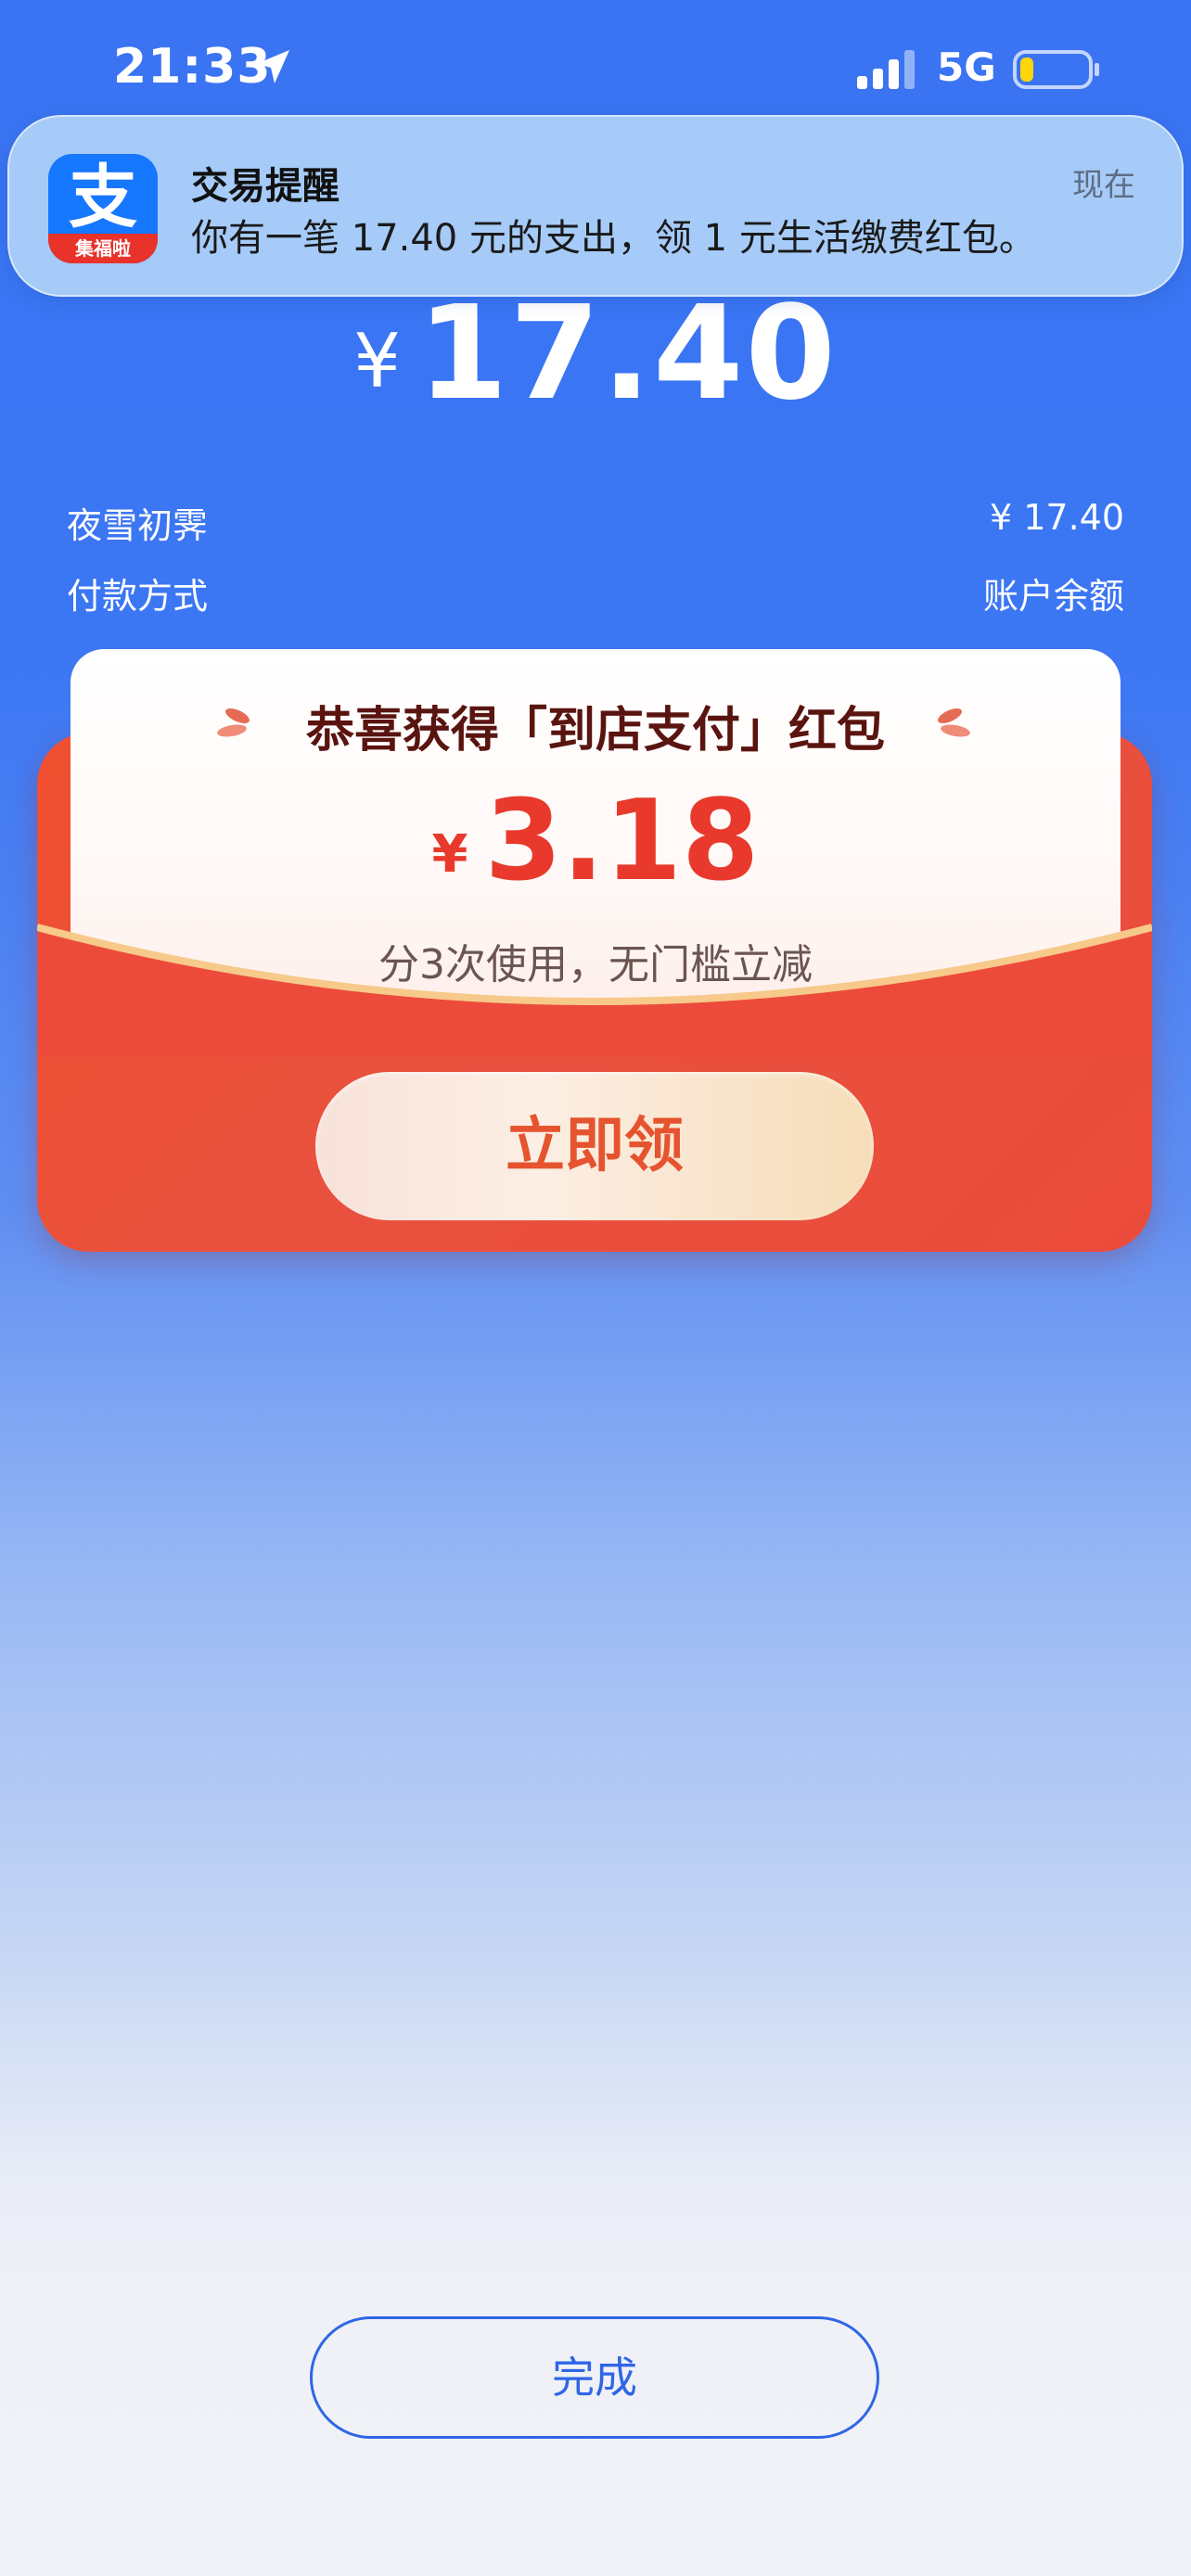 This screenshot has height=2576, width=1191. I want to click on payee-value: ¥ 17.40, so click(1056, 518).